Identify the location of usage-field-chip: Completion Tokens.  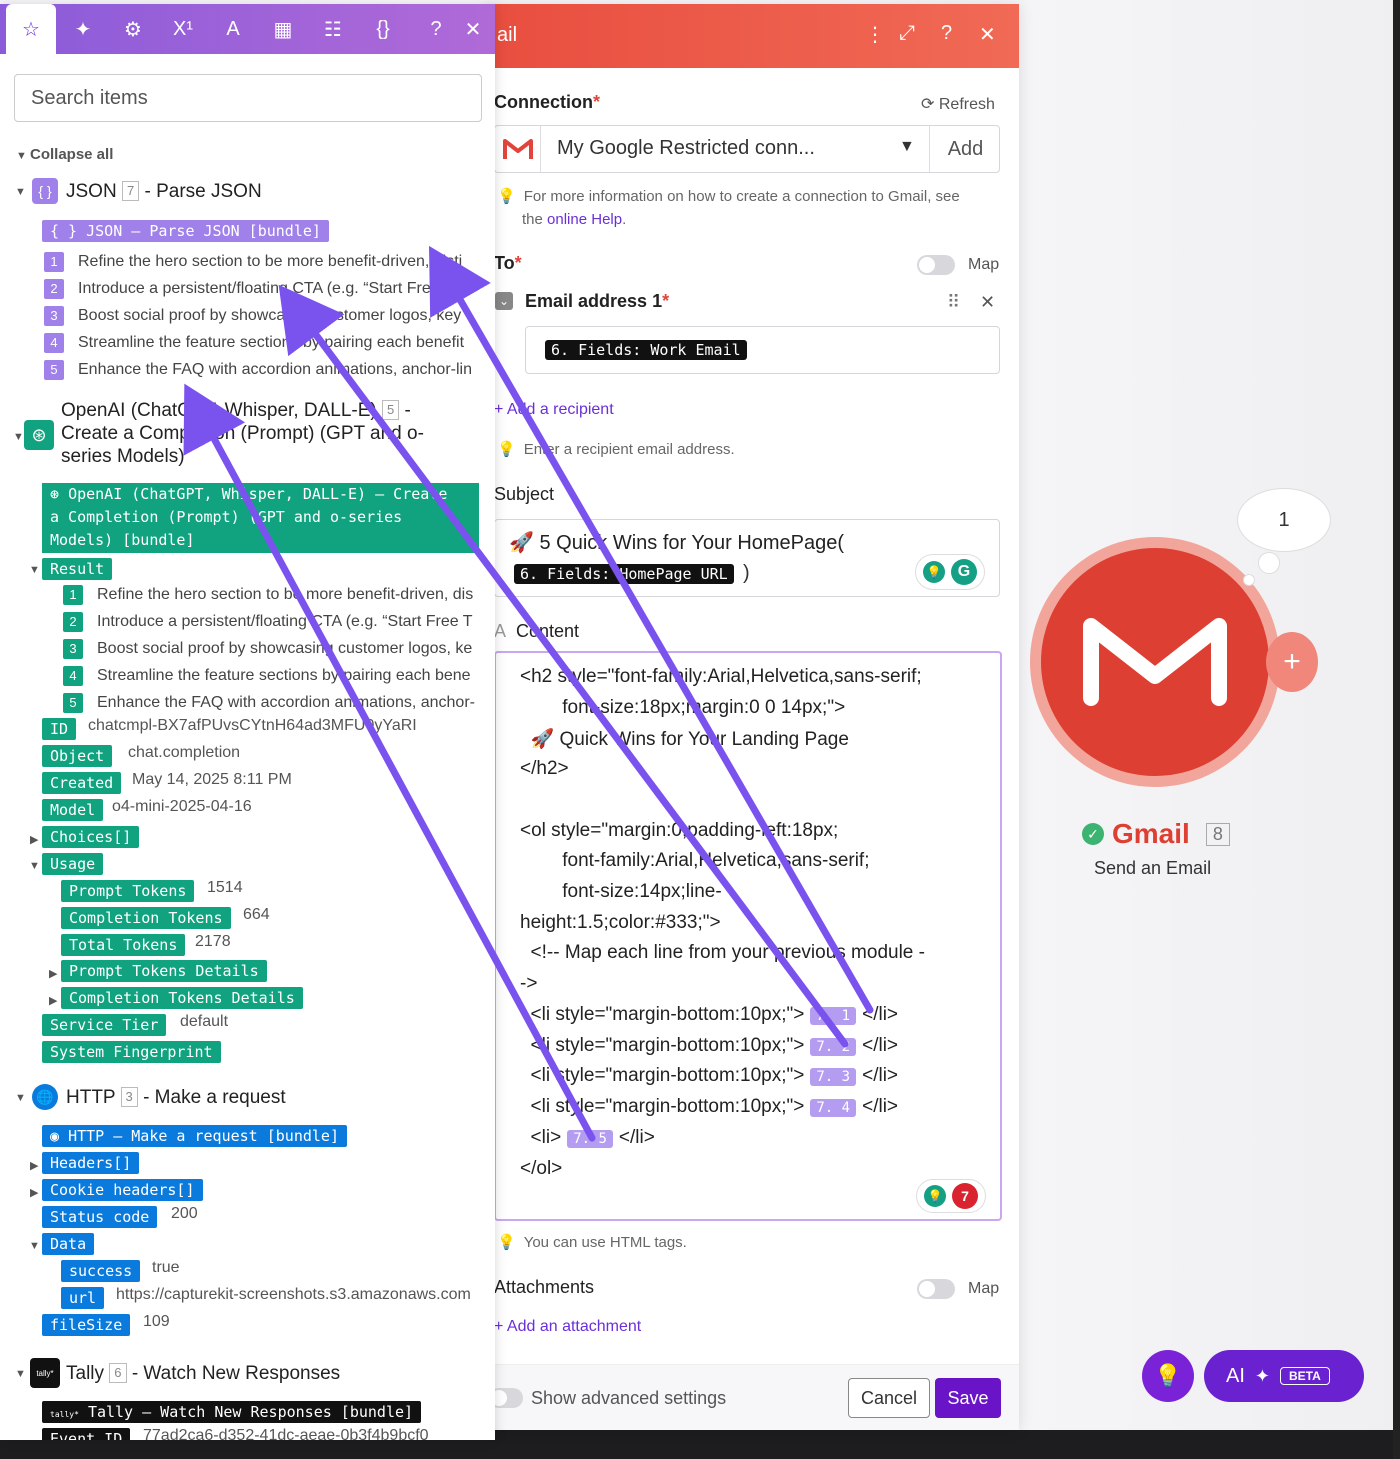
(146, 918).